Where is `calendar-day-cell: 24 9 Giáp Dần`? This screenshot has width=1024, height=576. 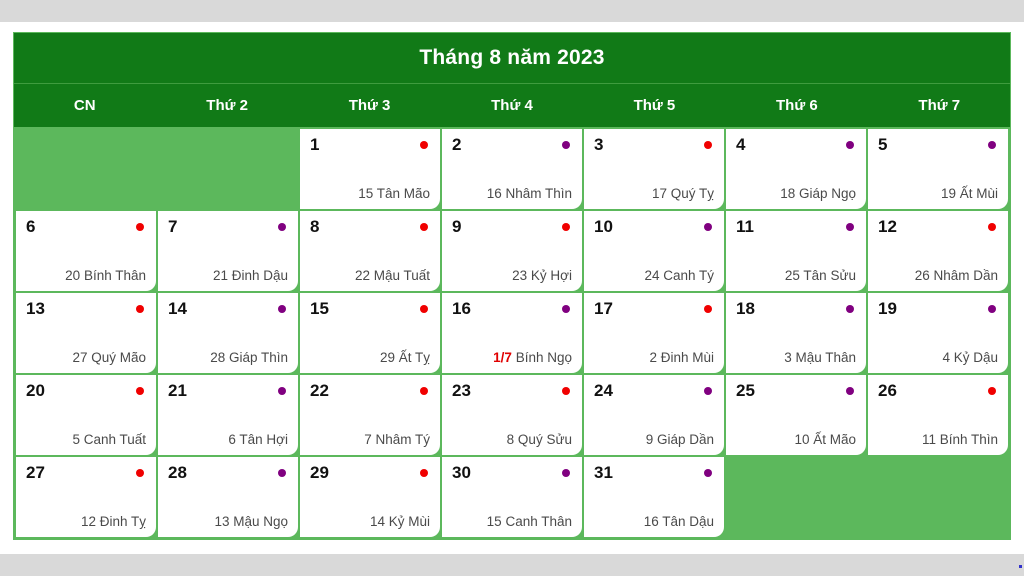 calendar-day-cell: 24 9 Giáp Dần is located at coordinates (654, 415).